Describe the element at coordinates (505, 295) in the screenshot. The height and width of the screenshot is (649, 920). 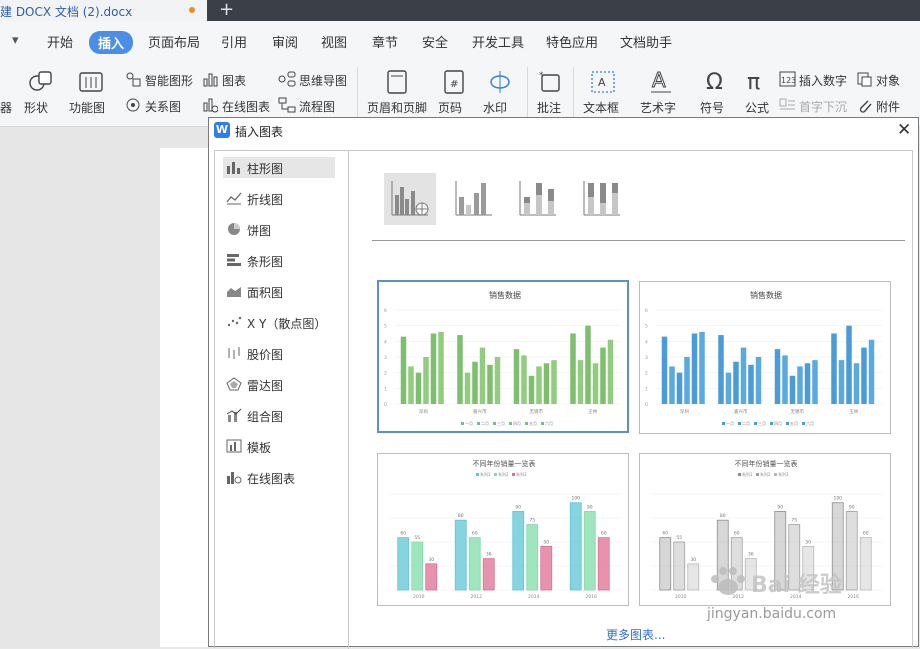
I see `template-title: 销售数据` at that location.